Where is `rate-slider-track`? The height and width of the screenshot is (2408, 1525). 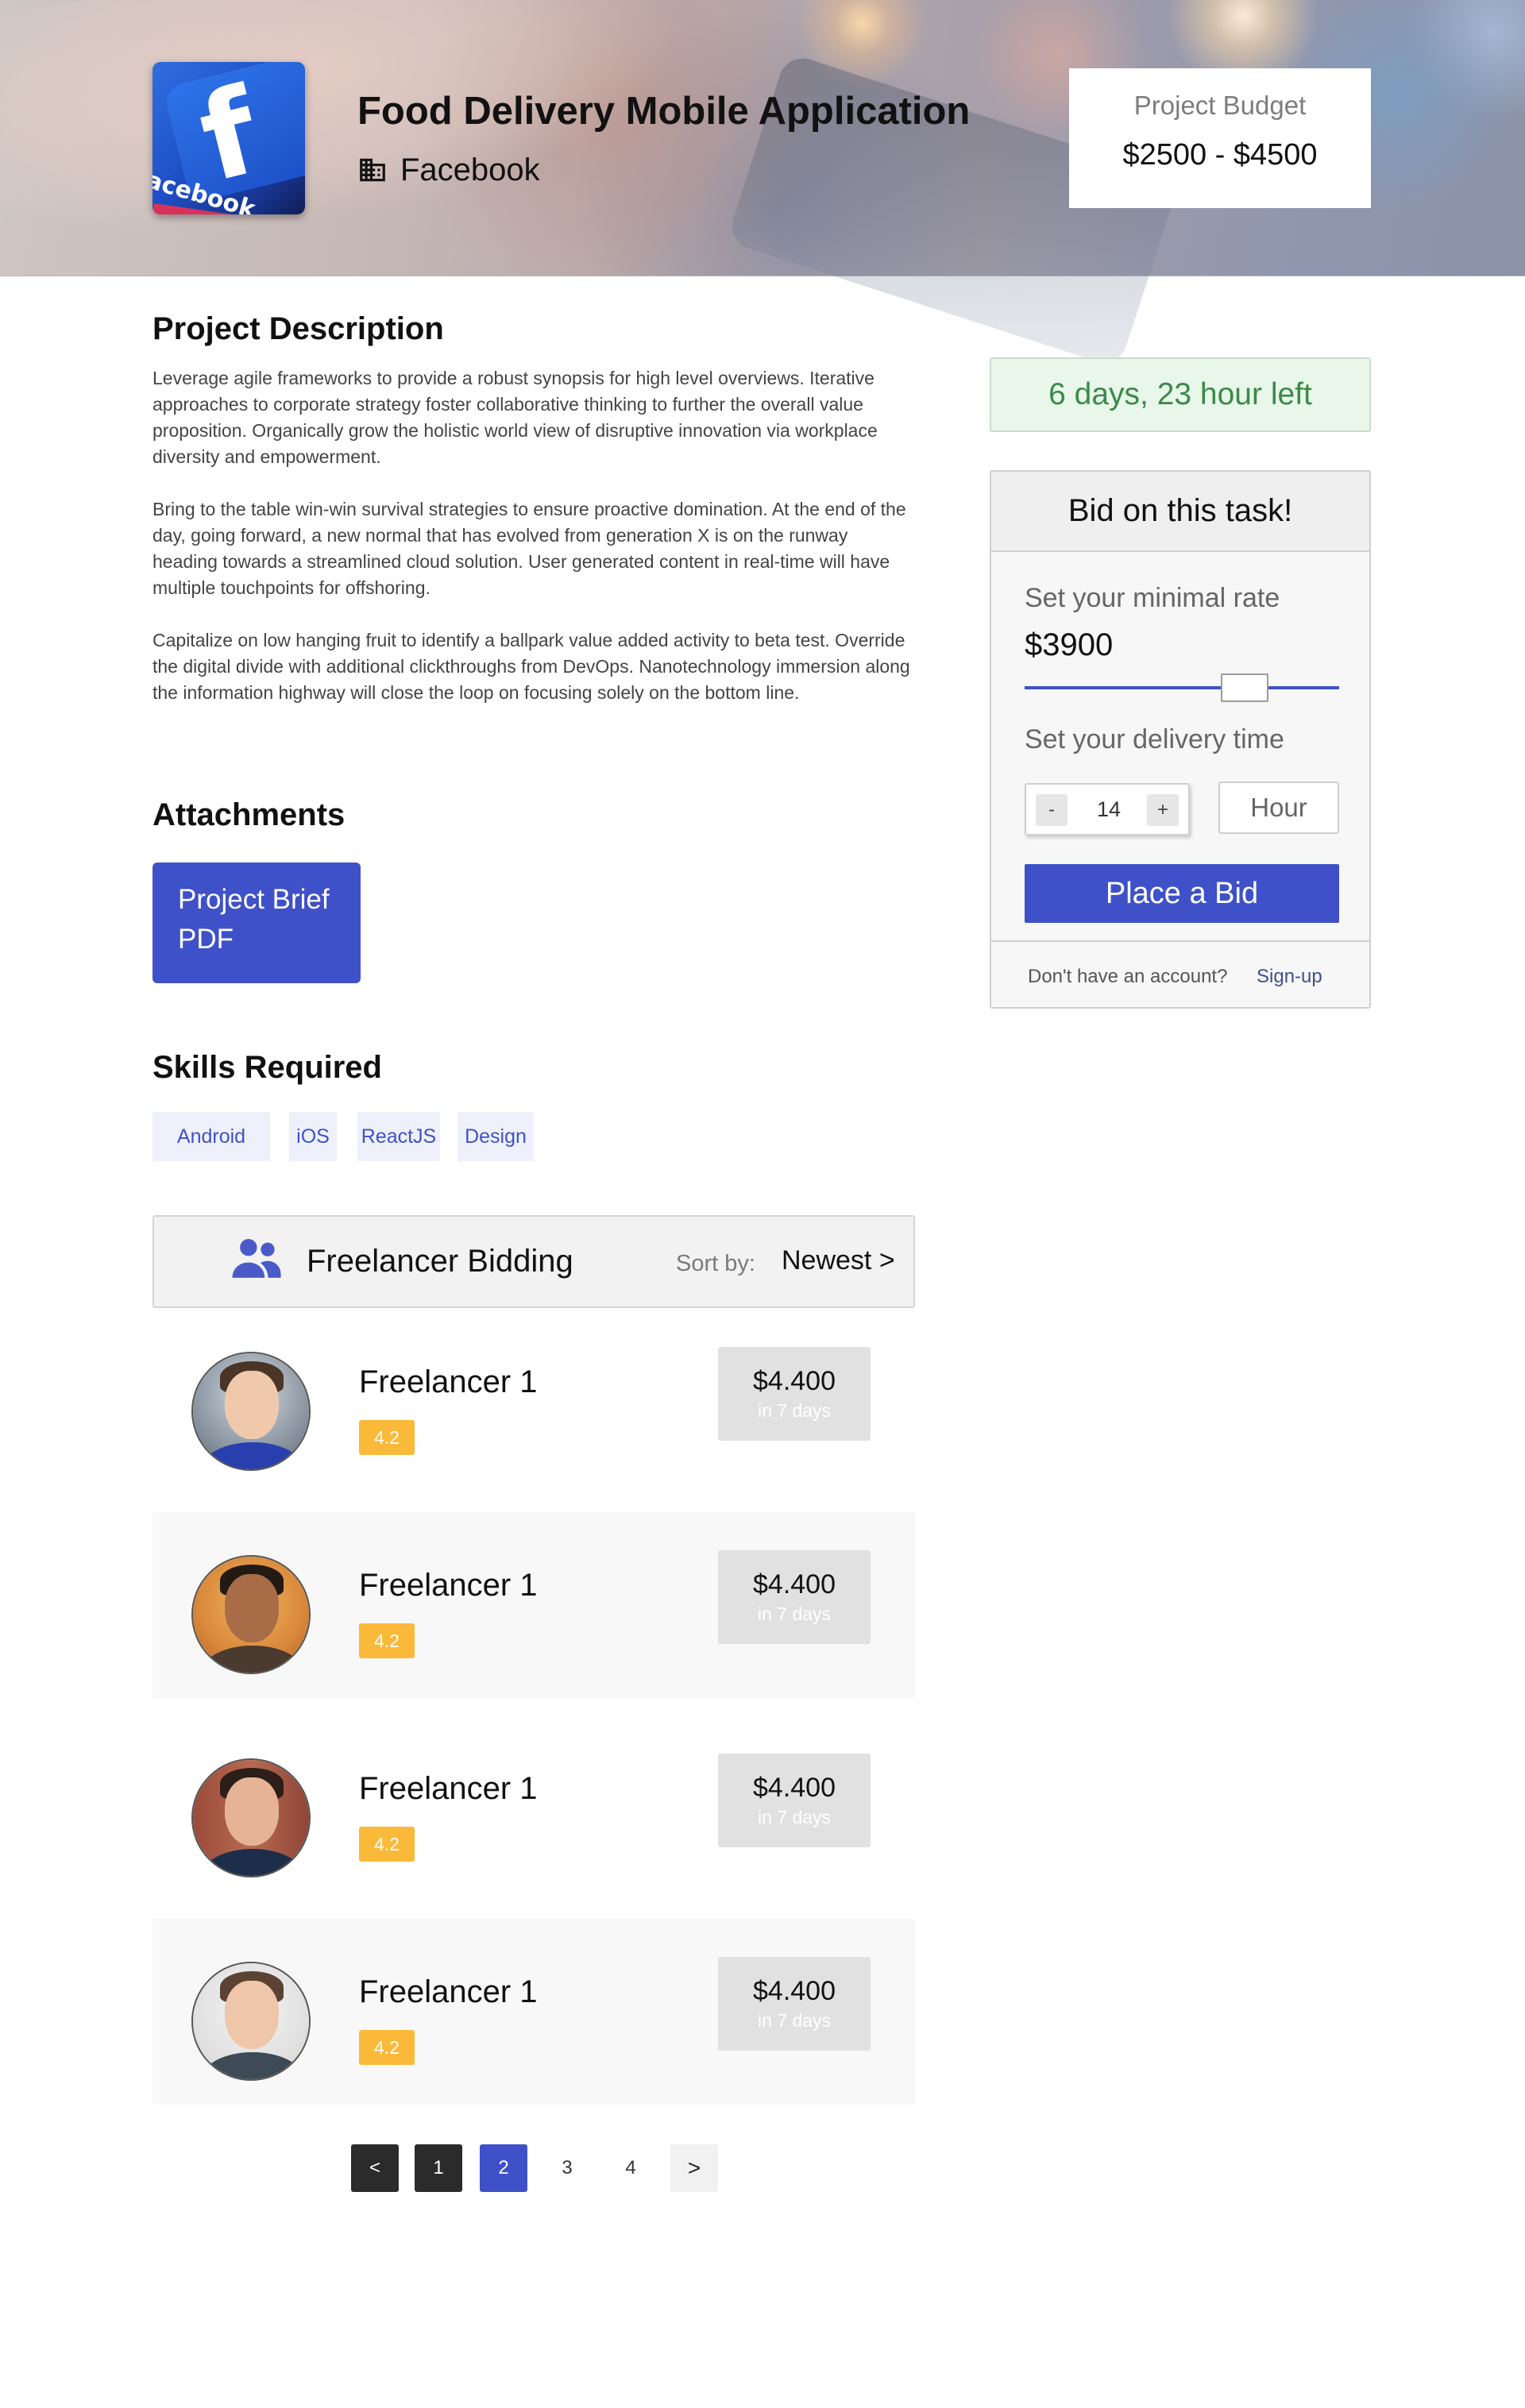 rate-slider-track is located at coordinates (1182, 687).